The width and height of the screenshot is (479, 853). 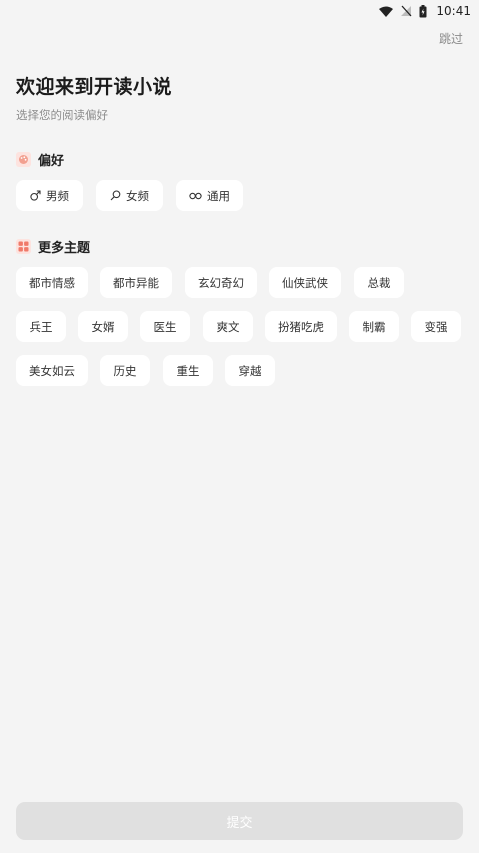 What do you see at coordinates (239, 821) in the screenshot?
I see `submit-button: 提交` at bounding box center [239, 821].